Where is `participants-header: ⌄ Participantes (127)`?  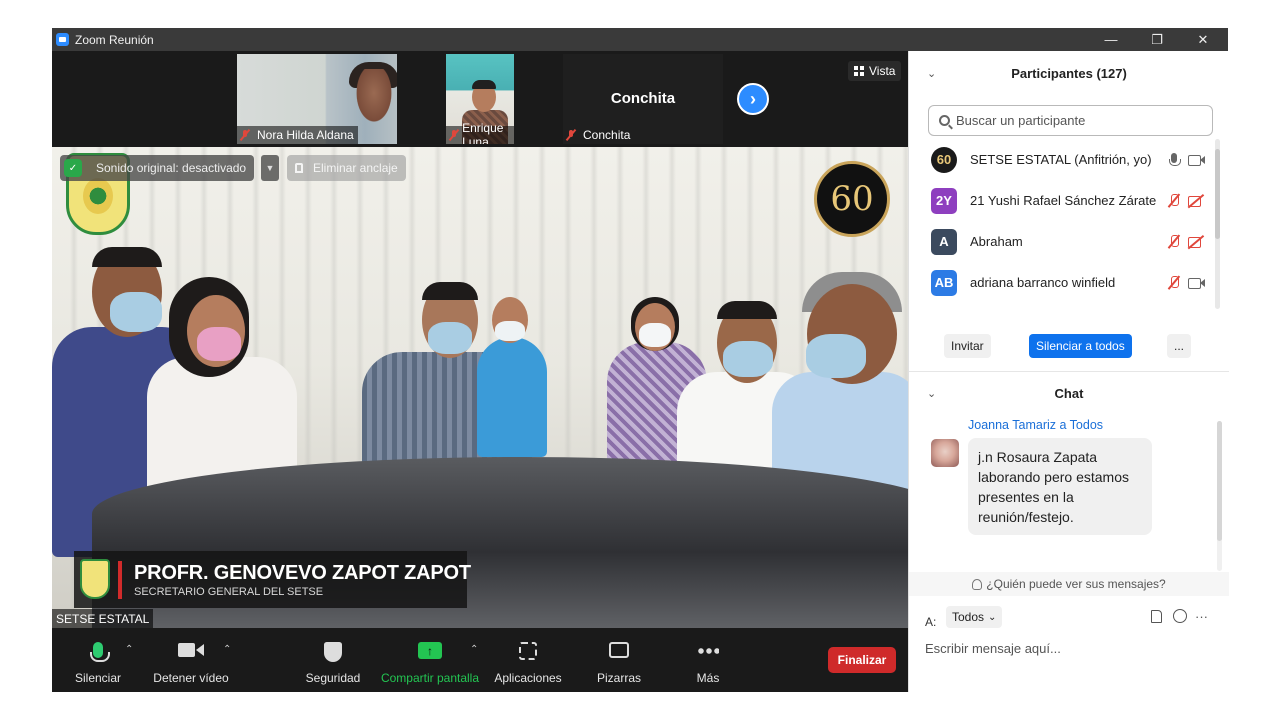 participants-header: ⌄ Participantes (127) is located at coordinates (1069, 73).